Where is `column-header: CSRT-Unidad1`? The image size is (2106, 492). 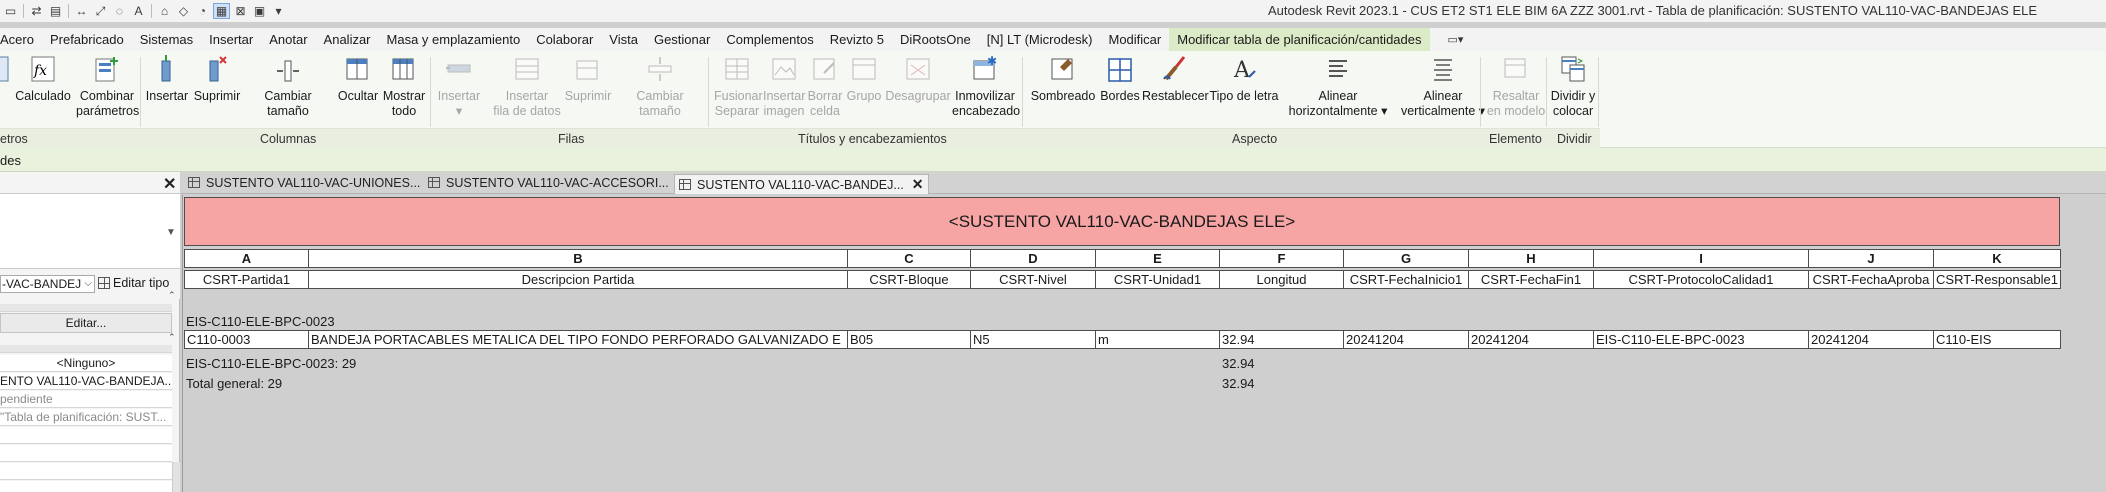
column-header: CSRT-Unidad1 is located at coordinates (1157, 279).